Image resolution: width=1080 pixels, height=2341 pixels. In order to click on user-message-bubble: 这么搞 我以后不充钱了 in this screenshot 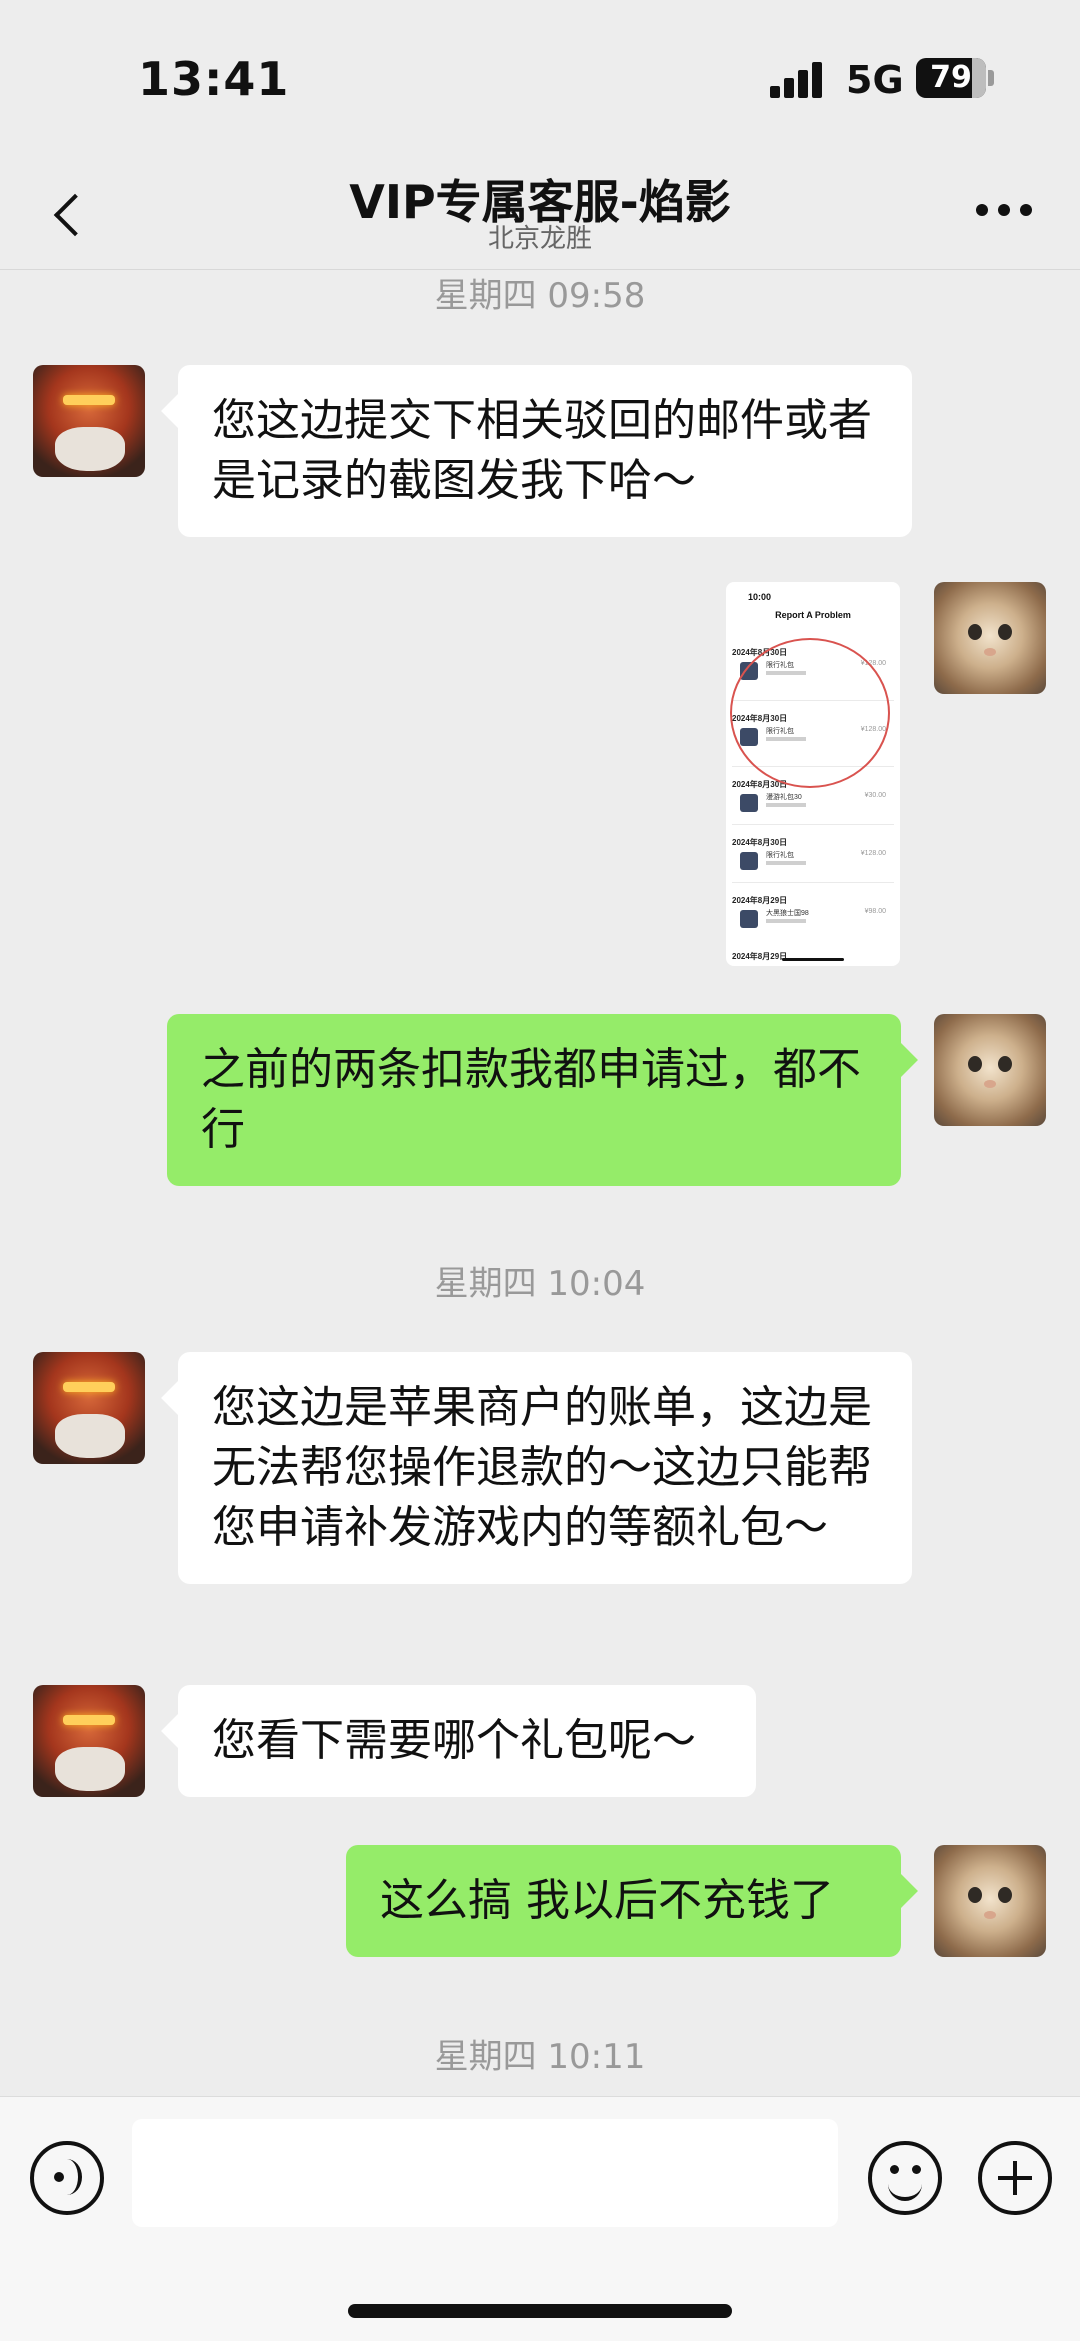, I will do `click(623, 1901)`.